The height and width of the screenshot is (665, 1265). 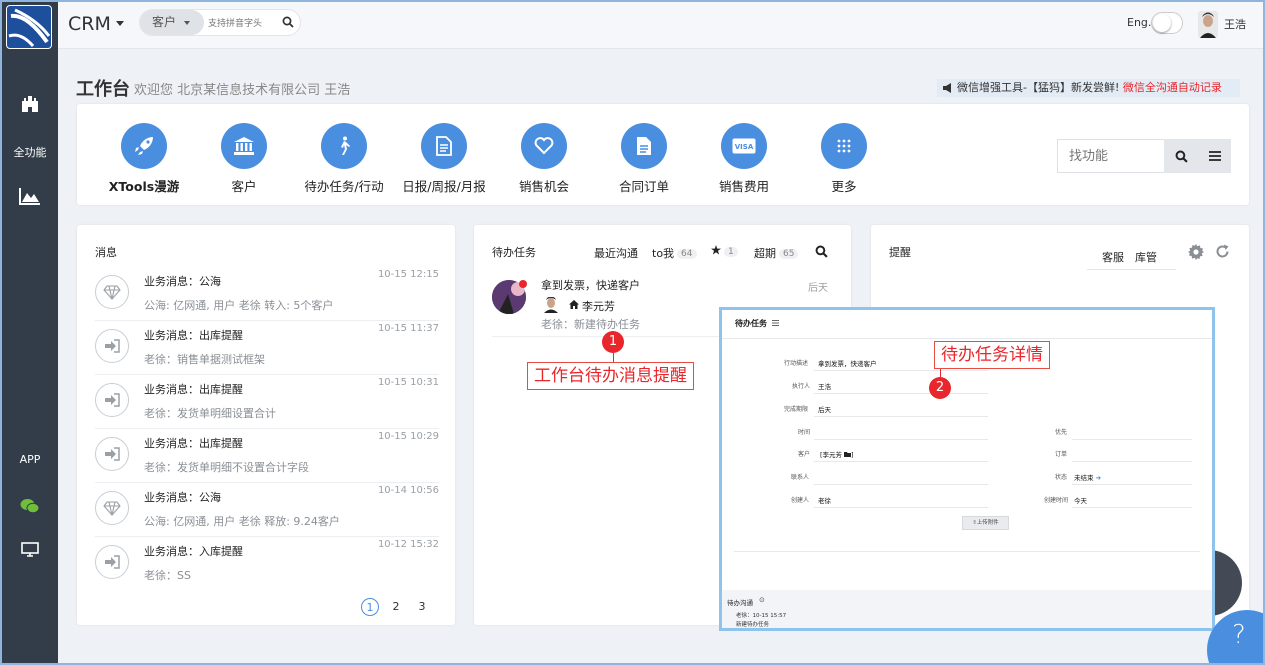 What do you see at coordinates (1222, 251) in the screenshot?
I see `refresh-icon` at bounding box center [1222, 251].